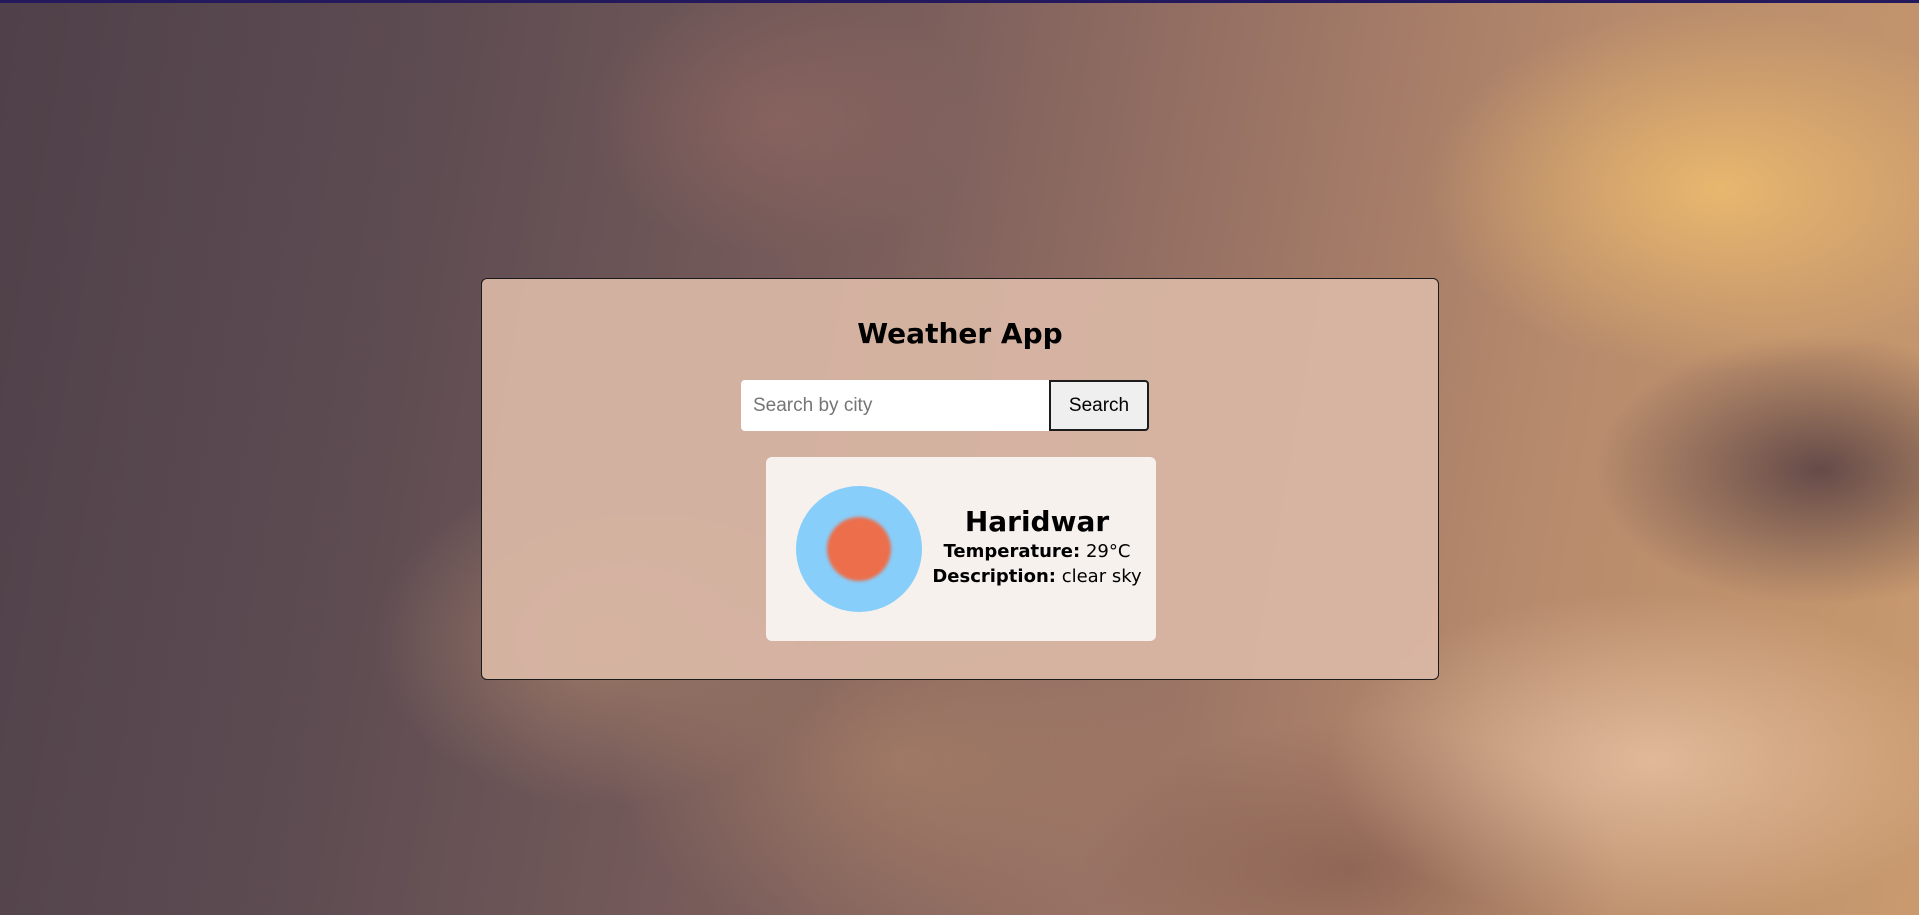 The image size is (1919, 915). Describe the element at coordinates (1101, 576) in the screenshot. I see `description-value: clear sky` at that location.